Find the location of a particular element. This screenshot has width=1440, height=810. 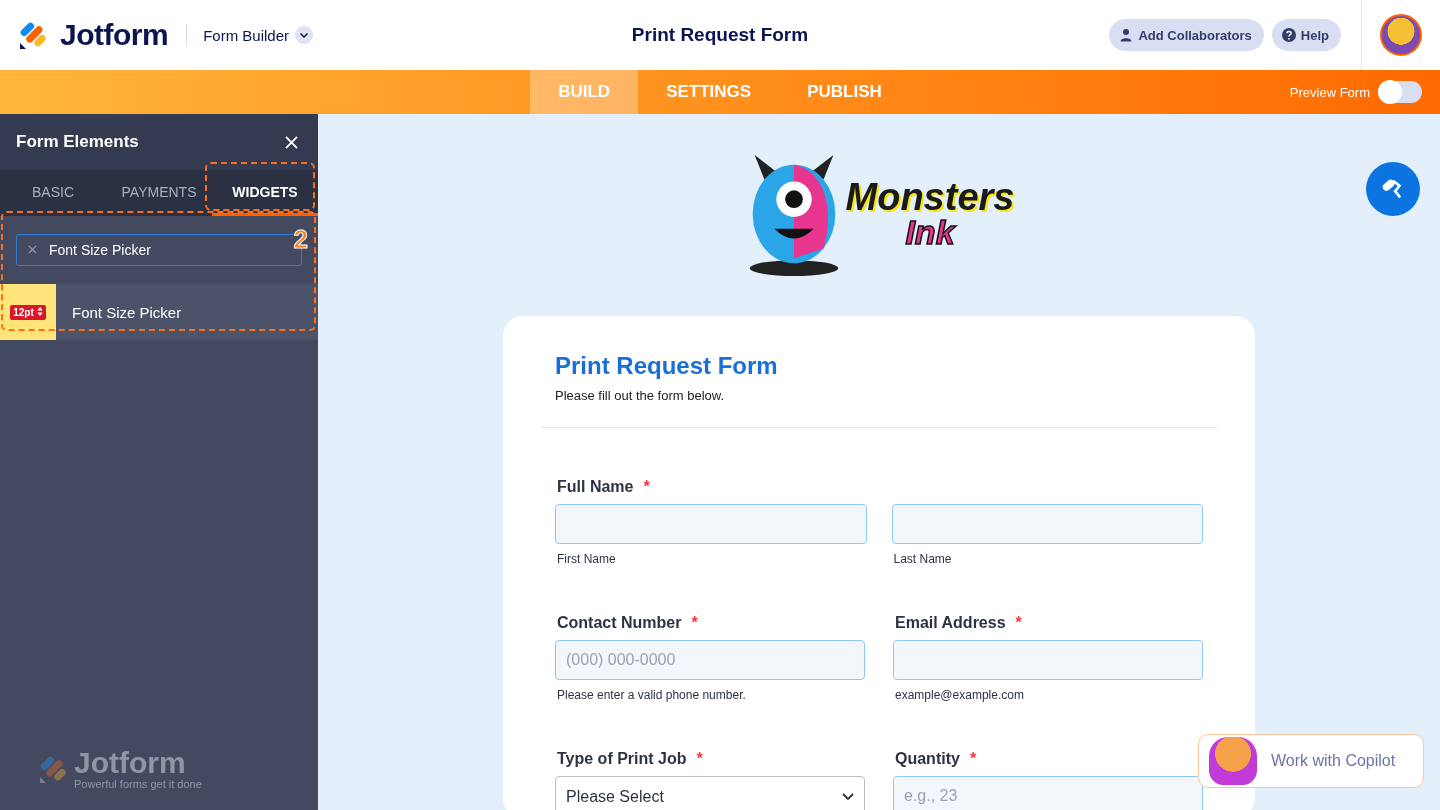

field-label: Email Address is located at coordinates (950, 623).